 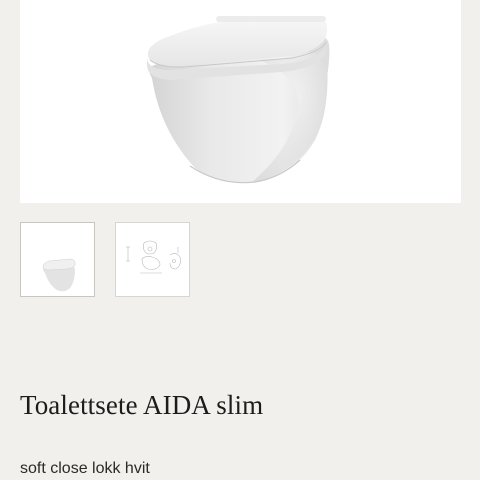 What do you see at coordinates (153, 257) in the screenshot?
I see `technical-drawing-icon` at bounding box center [153, 257].